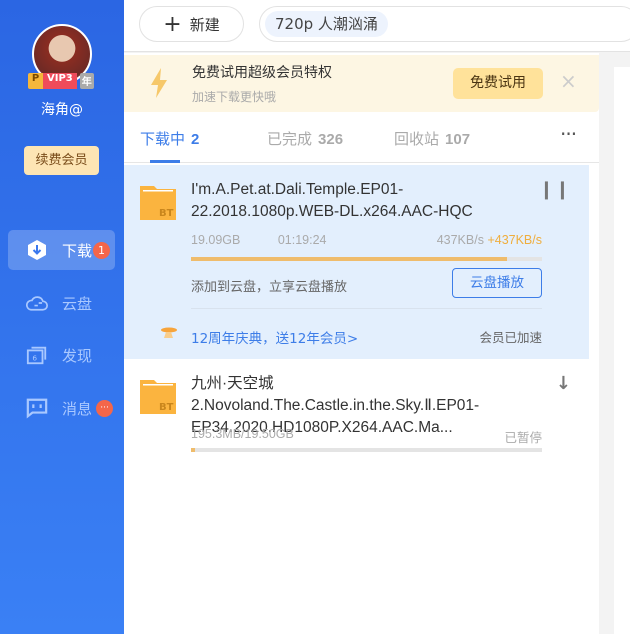  What do you see at coordinates (77, 303) in the screenshot?
I see `sidebar-item-label: 云盘` at bounding box center [77, 303].